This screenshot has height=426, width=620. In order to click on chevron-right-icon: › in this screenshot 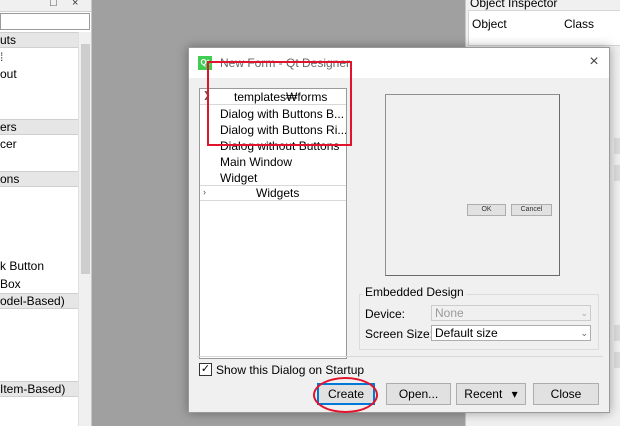, I will do `click(204, 192)`.